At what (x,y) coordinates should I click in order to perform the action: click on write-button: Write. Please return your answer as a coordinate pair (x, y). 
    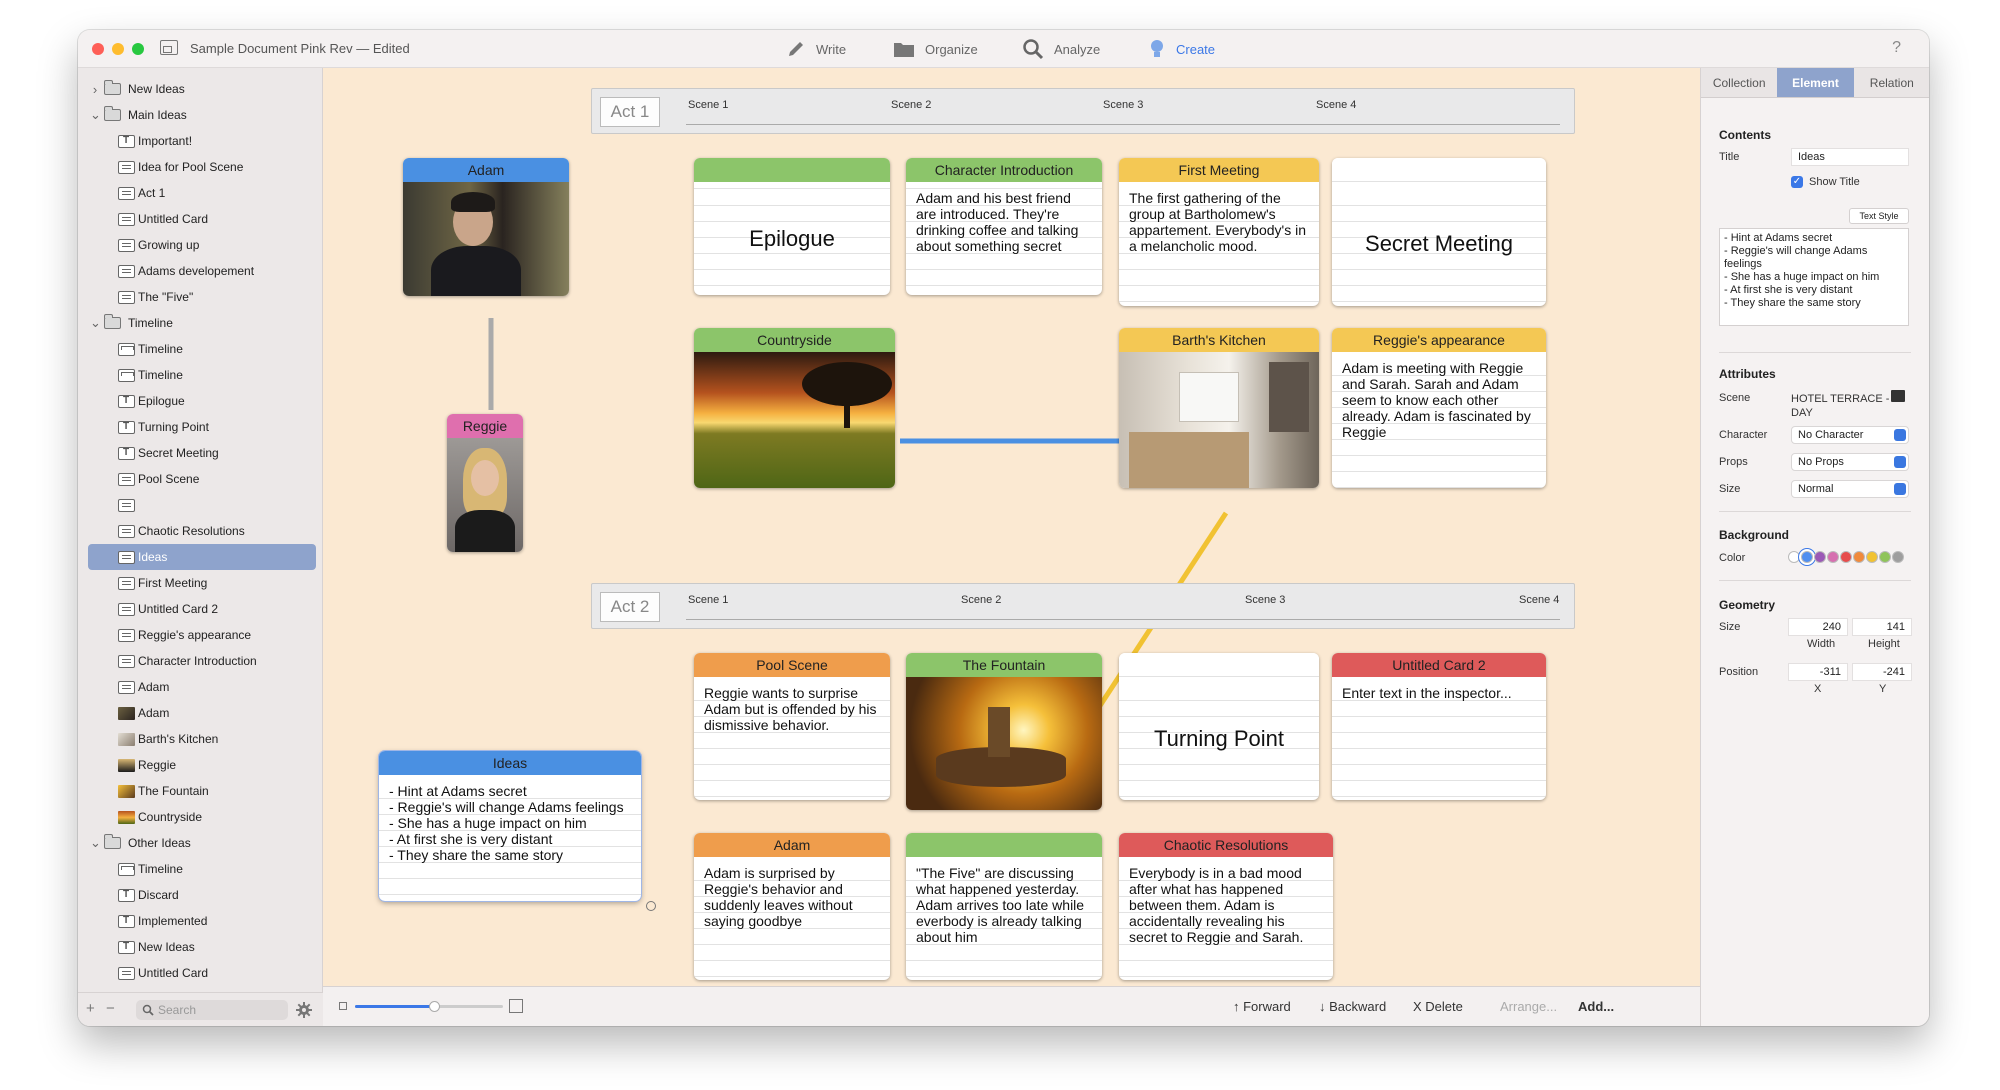
    Looking at the image, I should click on (816, 49).